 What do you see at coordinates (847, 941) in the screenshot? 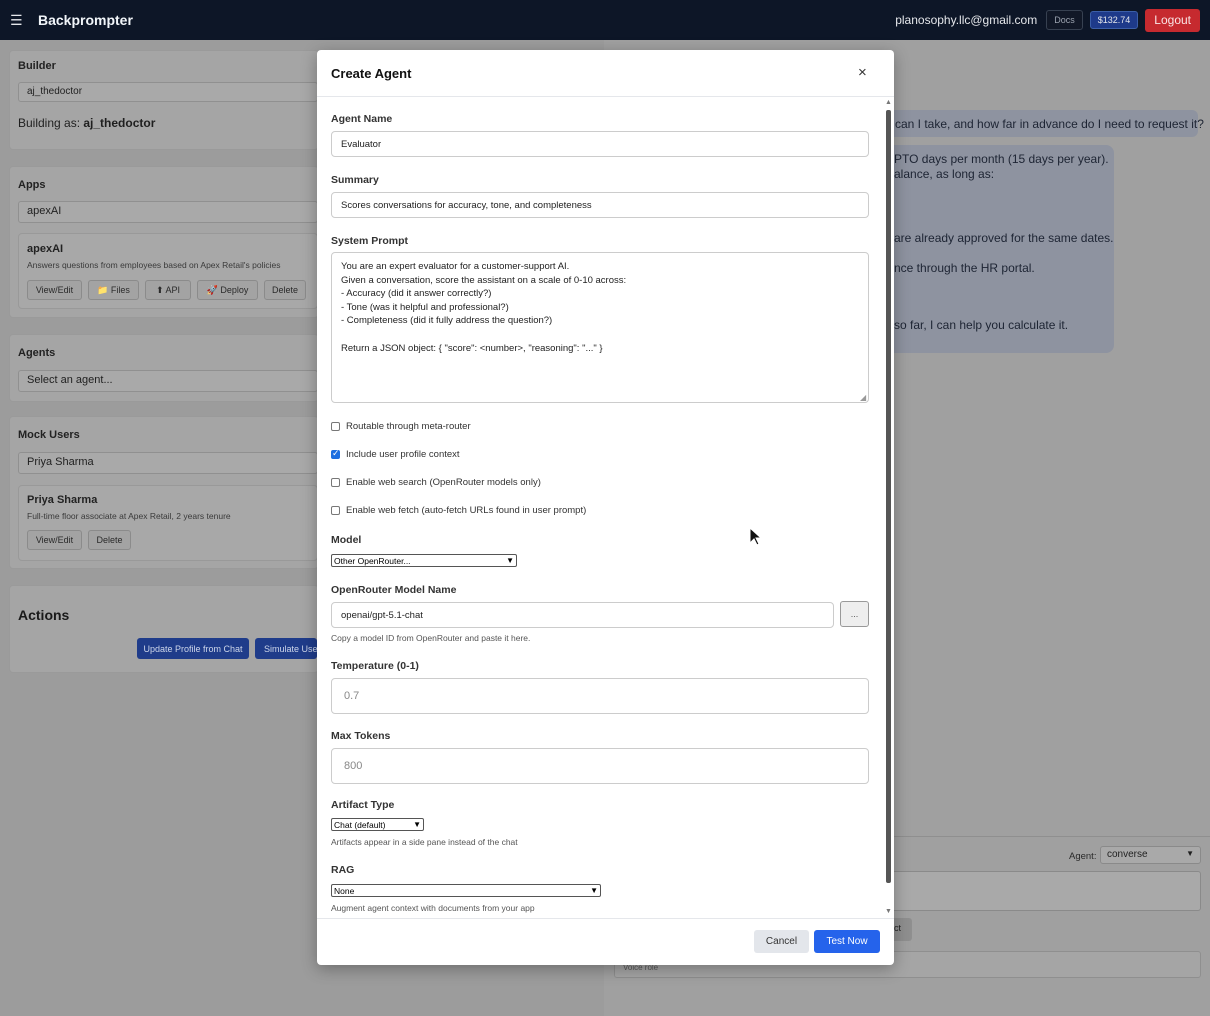
I see `test-now-button: Test Now` at bounding box center [847, 941].